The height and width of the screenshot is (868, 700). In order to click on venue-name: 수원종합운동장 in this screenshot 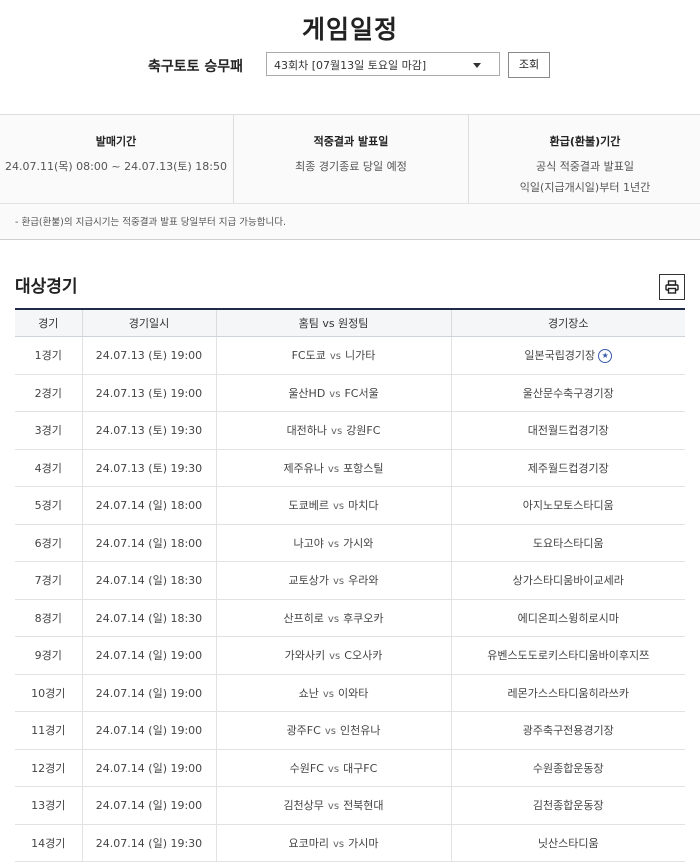, I will do `click(568, 768)`.